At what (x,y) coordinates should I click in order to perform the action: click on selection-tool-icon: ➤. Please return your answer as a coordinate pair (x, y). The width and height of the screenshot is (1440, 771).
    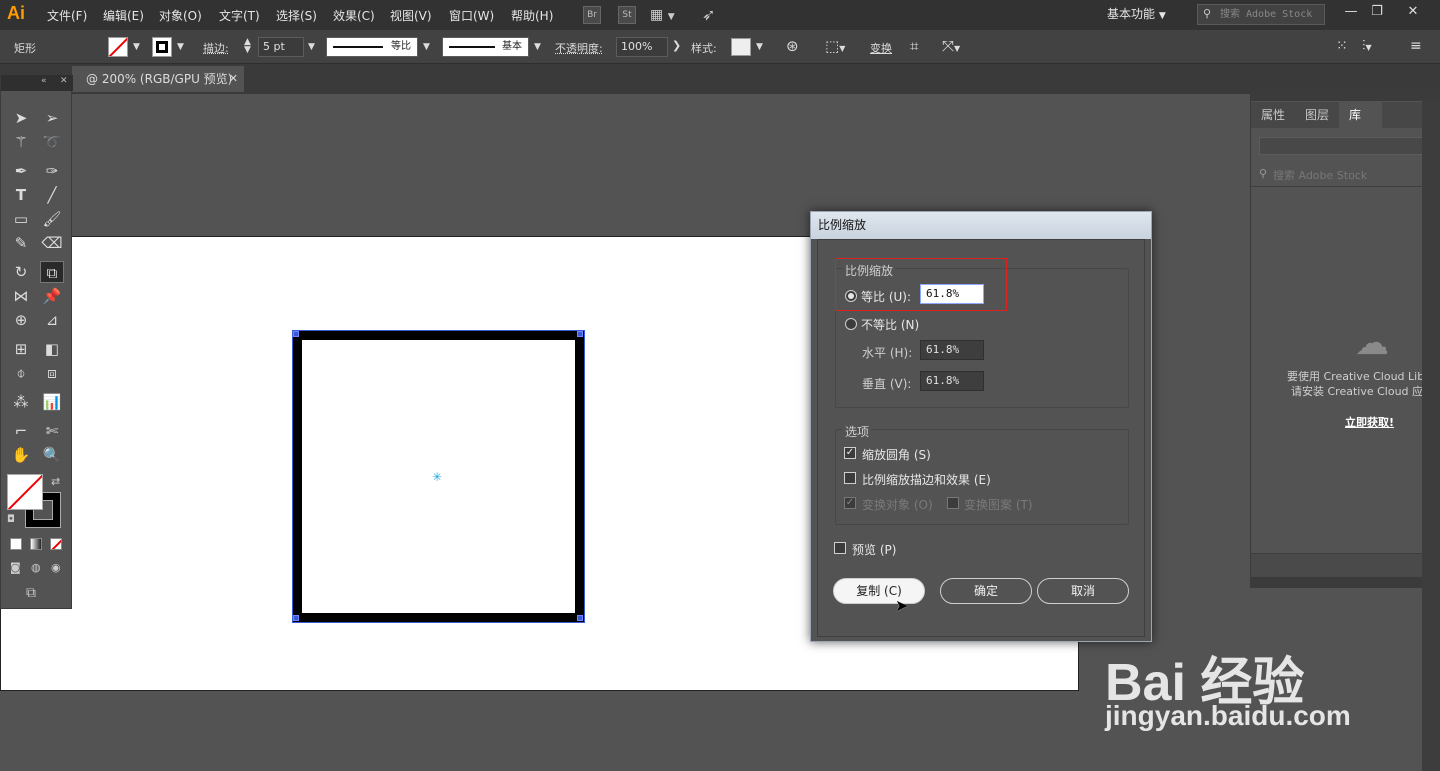
    Looking at the image, I should click on (21, 118).